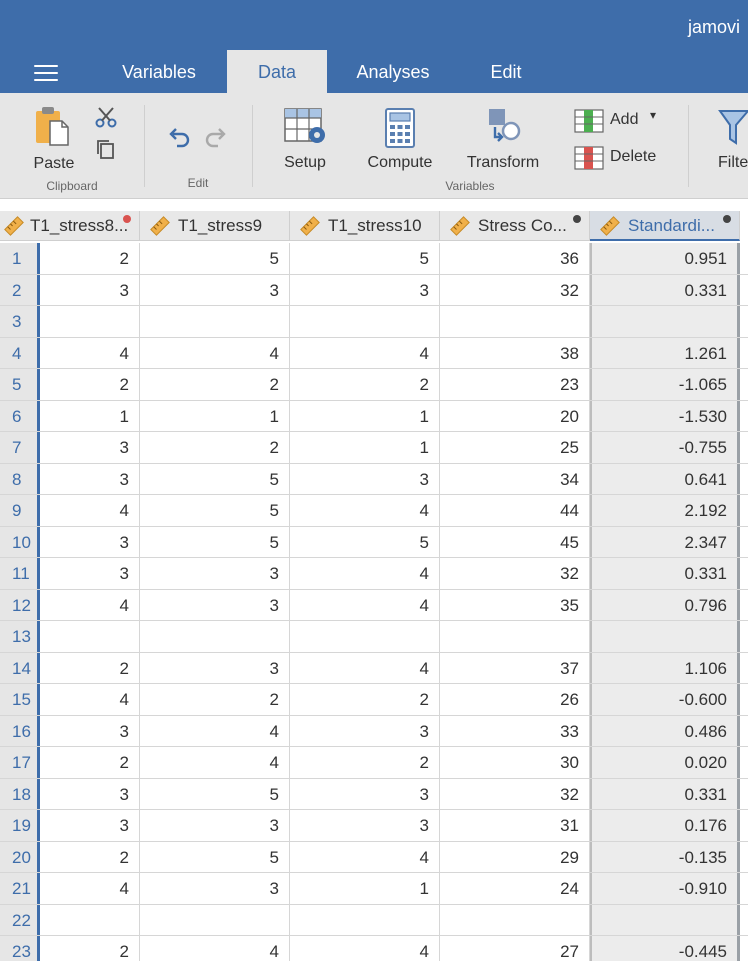  What do you see at coordinates (665, 352) in the screenshot?
I see `table-cell: 1.261` at bounding box center [665, 352].